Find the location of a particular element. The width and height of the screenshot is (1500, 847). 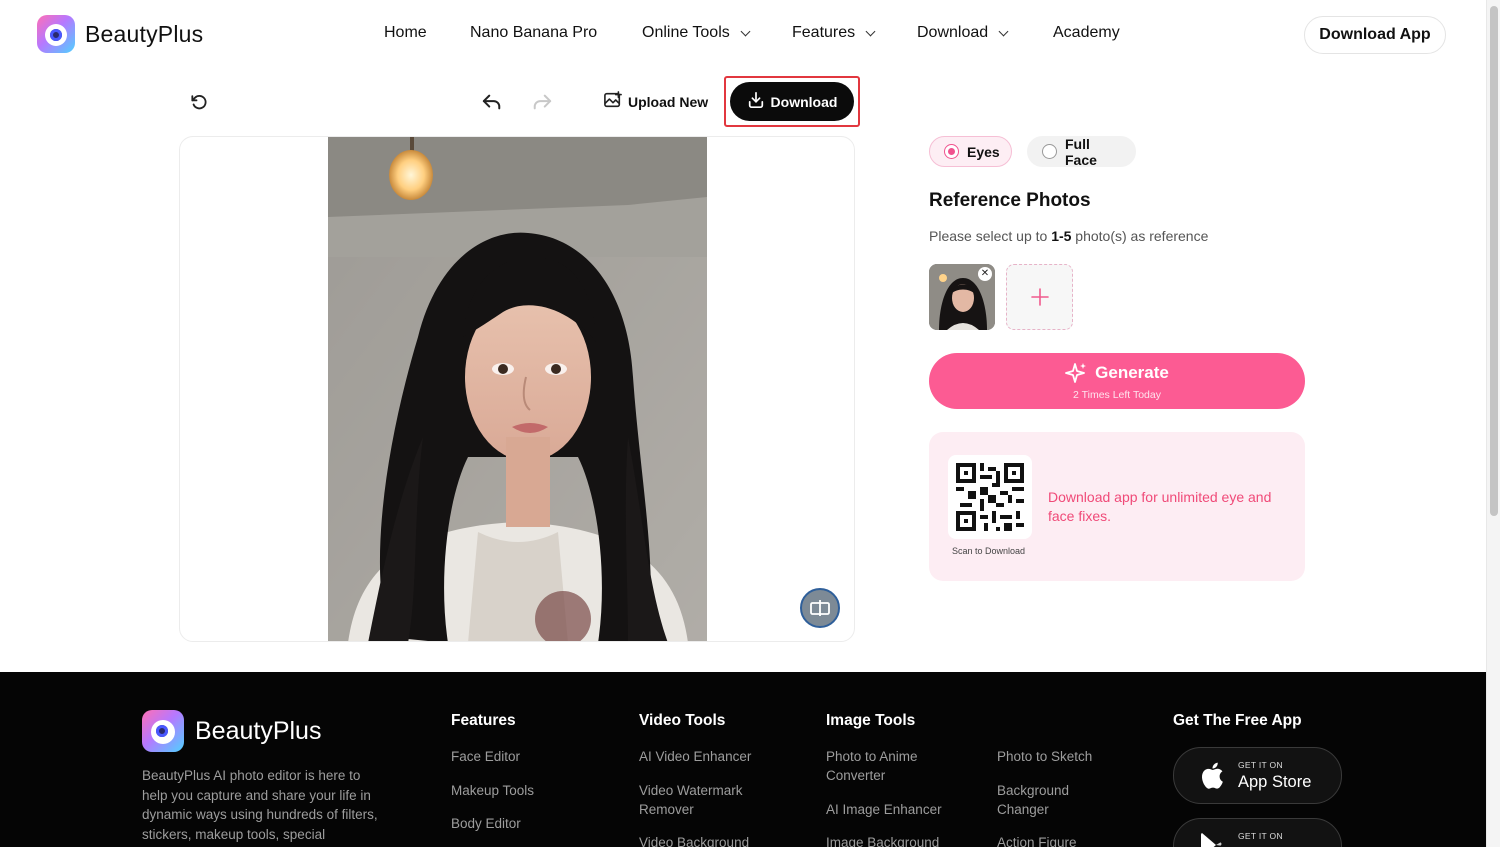

footer-link-face-editor: Face Editor is located at coordinates (485, 756).